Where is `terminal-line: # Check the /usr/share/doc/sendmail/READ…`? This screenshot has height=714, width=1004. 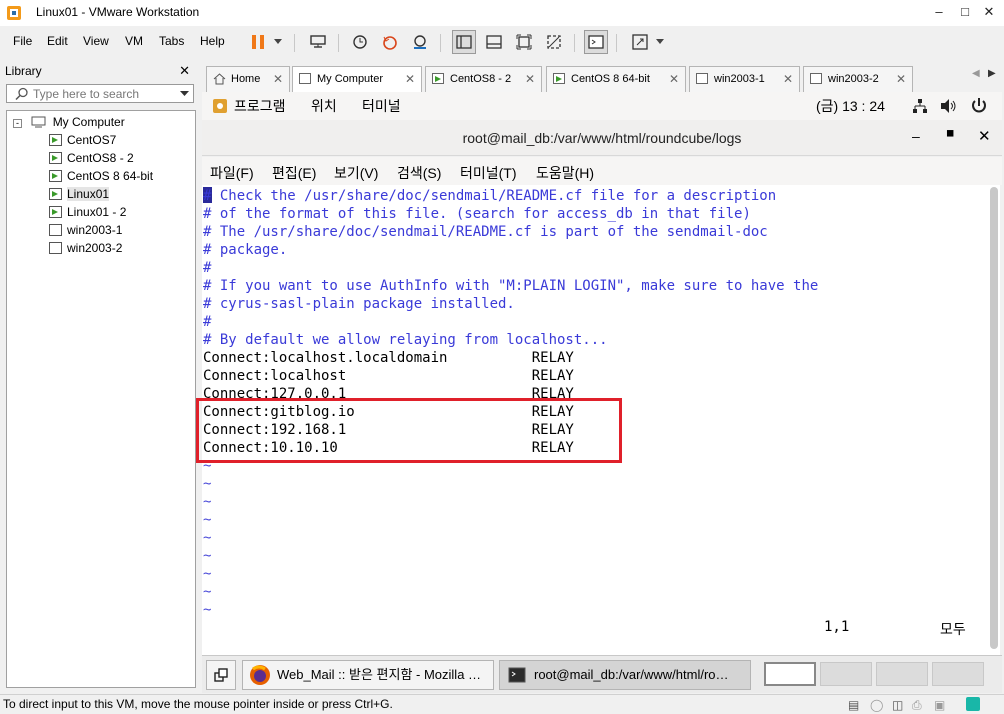
terminal-line: # Check the /usr/share/doc/sendmail/READ… is located at coordinates (490, 196).